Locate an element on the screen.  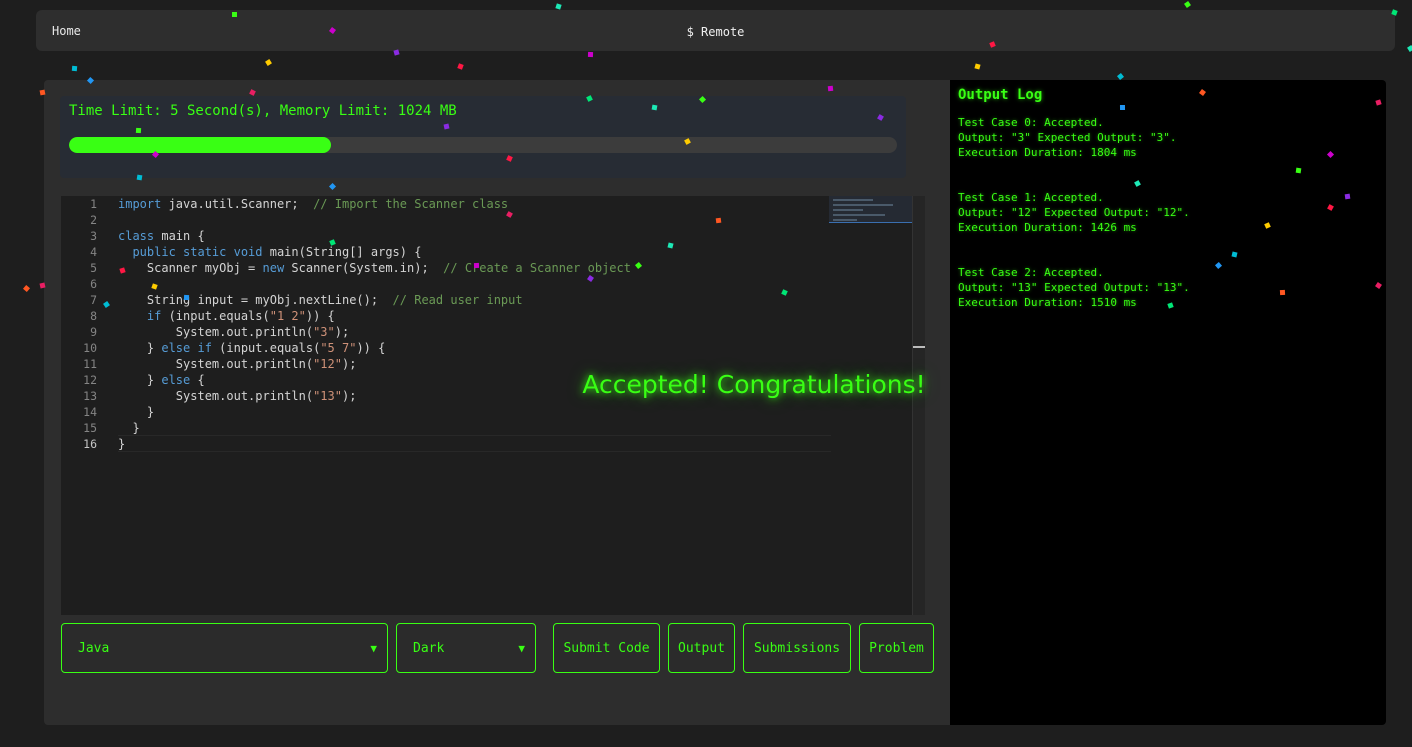
line-number: 14 is located at coordinates (90, 412).